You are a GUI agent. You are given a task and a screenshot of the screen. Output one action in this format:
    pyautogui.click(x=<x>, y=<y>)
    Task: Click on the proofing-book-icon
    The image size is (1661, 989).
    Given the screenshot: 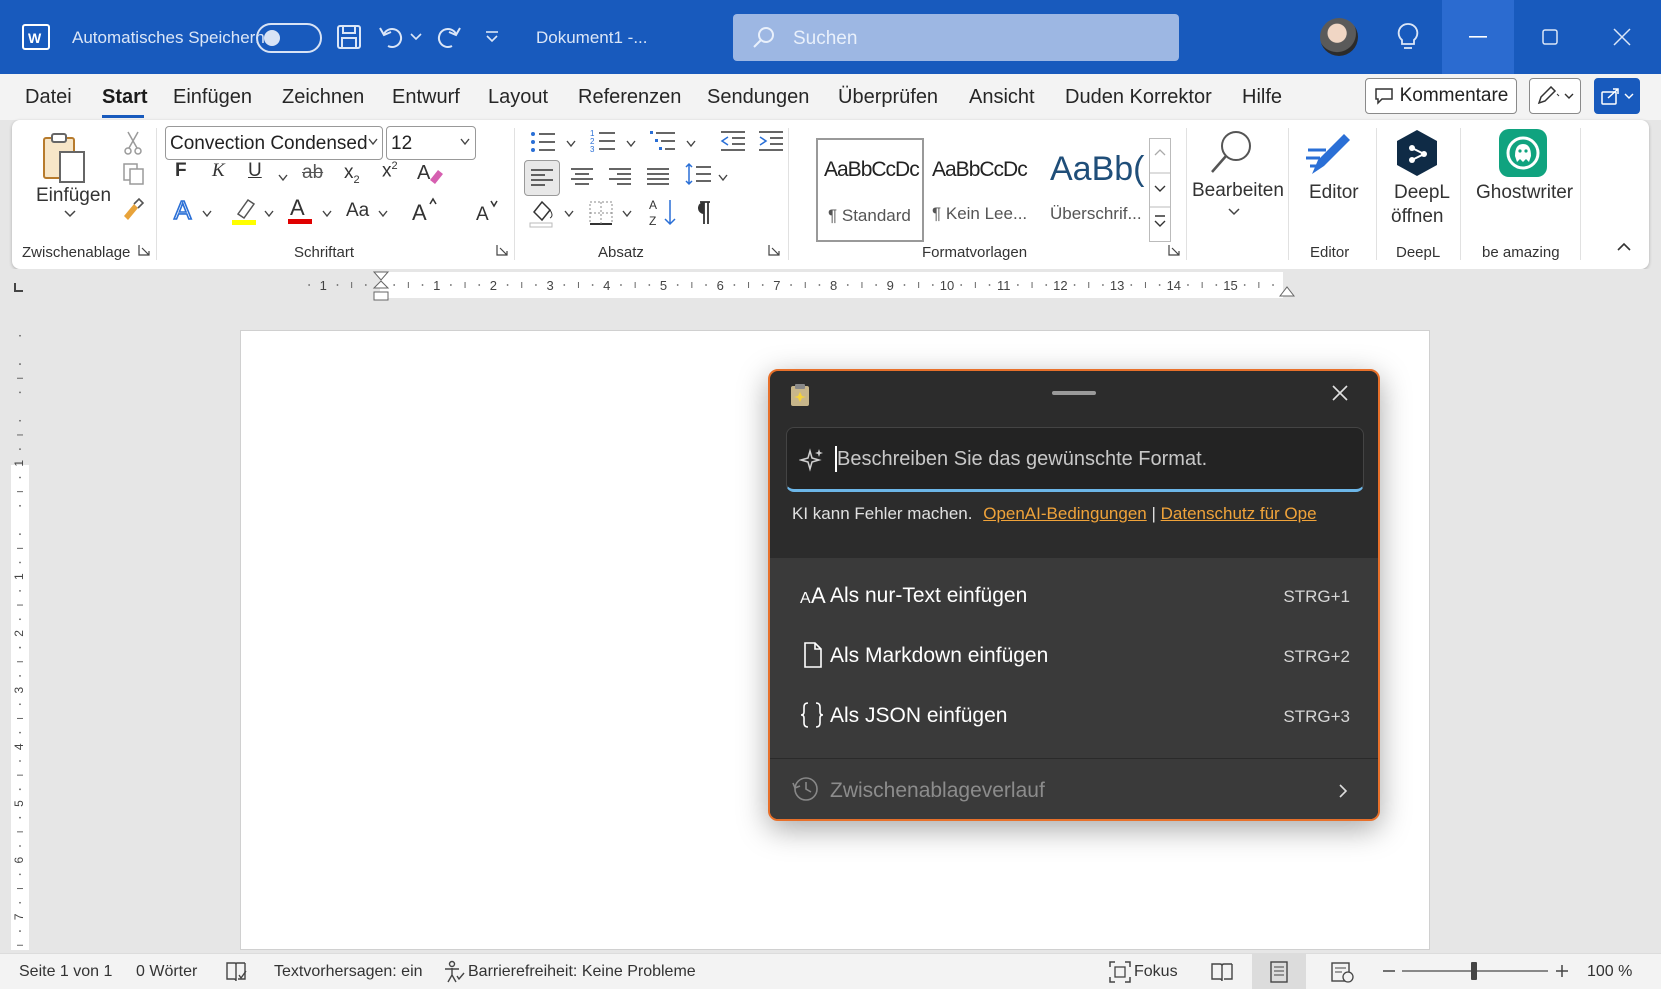 What is the action you would take?
    pyautogui.click(x=236, y=972)
    